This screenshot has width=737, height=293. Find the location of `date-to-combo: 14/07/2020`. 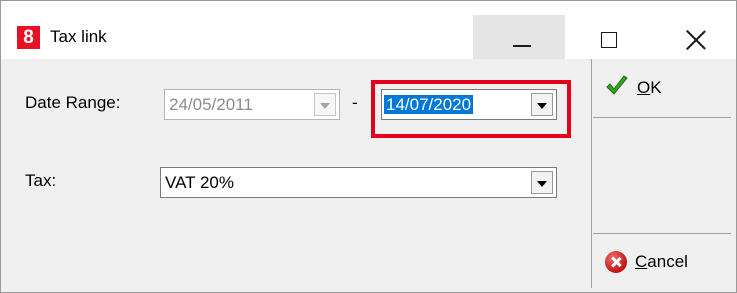

date-to-combo: 14/07/2020 is located at coordinates (469, 104).